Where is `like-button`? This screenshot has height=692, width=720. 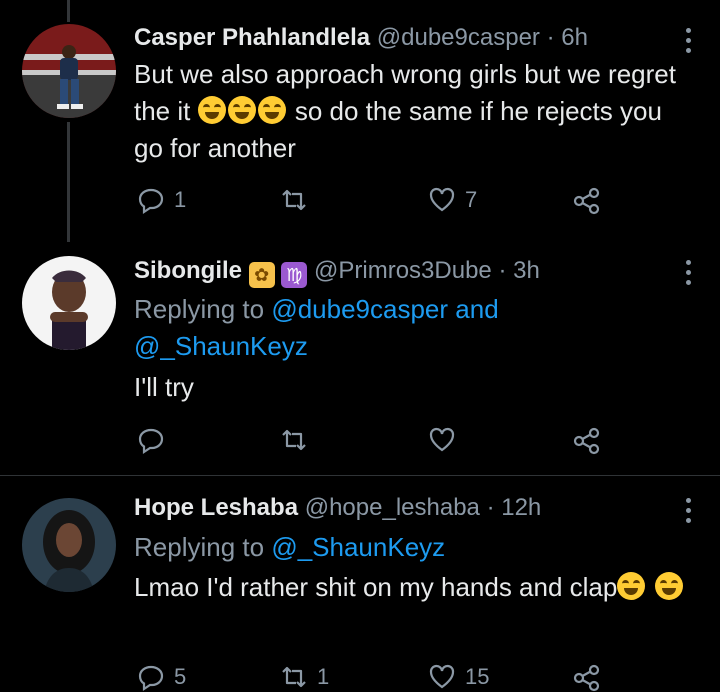
like-button is located at coordinates (442, 440).